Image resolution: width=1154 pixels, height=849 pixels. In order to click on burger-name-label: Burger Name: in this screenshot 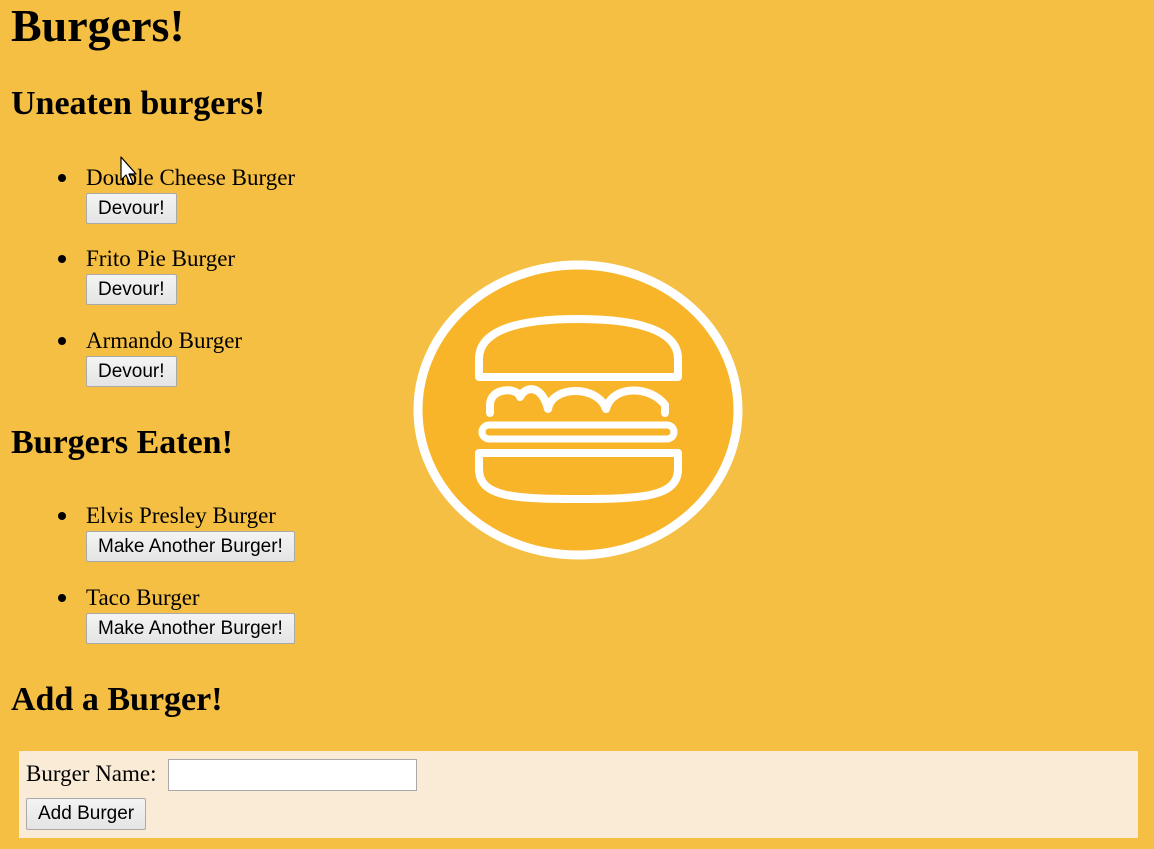, I will do `click(91, 773)`.